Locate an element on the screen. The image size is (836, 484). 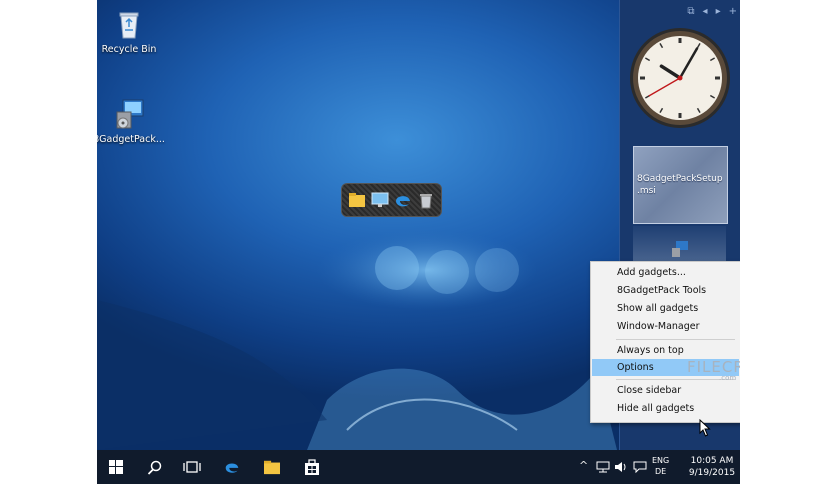
volume-icon is located at coordinates (621, 467).